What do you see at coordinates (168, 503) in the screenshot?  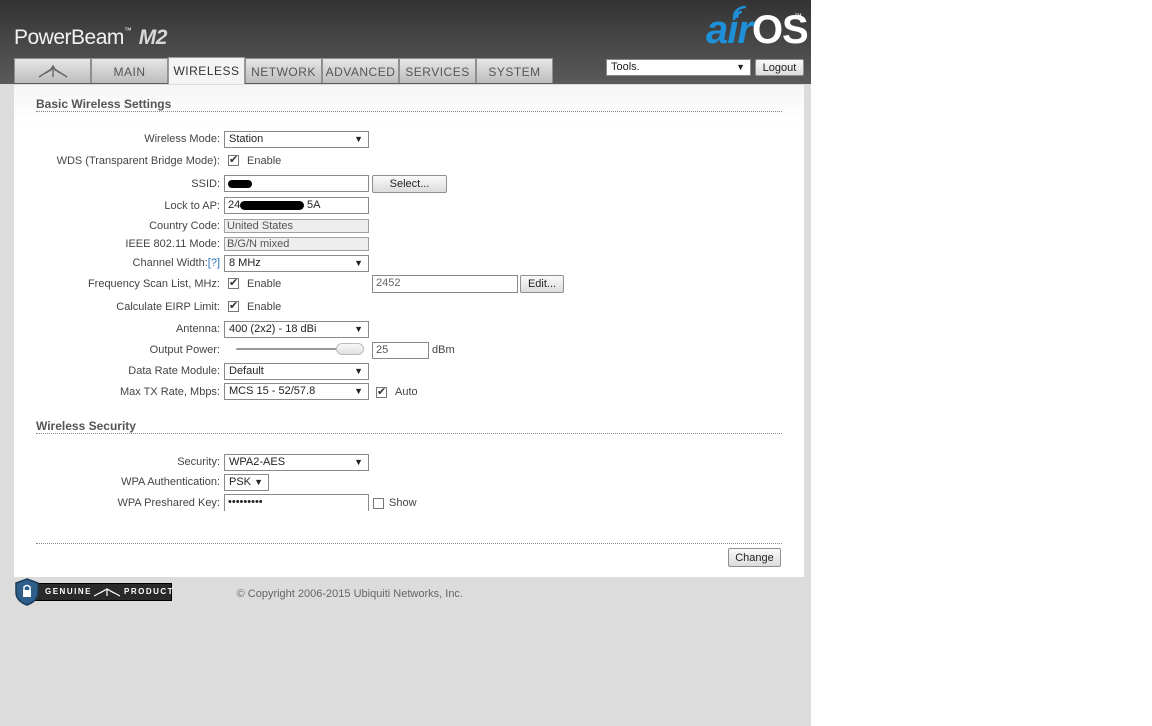 I see `wpa-key-label: WPA Preshared Key:` at bounding box center [168, 503].